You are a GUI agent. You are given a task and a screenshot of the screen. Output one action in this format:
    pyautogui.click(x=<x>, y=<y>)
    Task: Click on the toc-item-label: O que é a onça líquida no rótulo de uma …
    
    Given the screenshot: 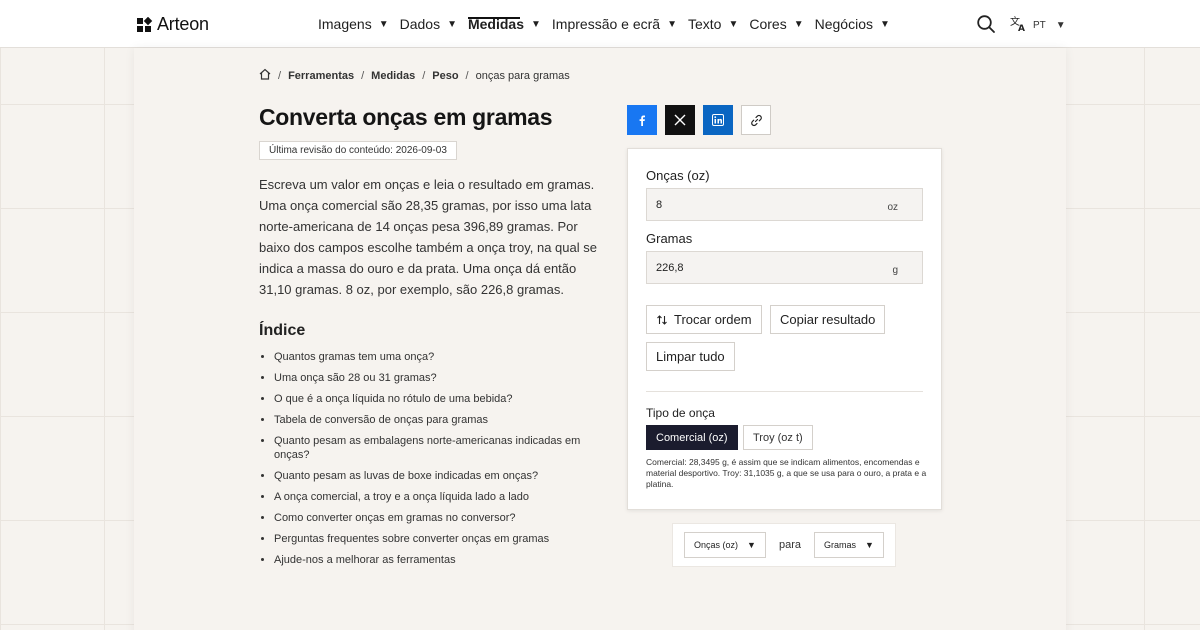 What is the action you would take?
    pyautogui.click(x=393, y=399)
    